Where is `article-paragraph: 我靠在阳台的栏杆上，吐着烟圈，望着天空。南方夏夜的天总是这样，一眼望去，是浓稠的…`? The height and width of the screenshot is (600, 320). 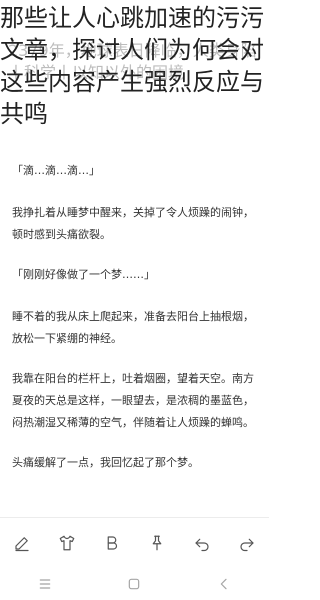 article-paragraph: 我靠在阳台的栏杆上，吐着烟圈，望着天空。南方夏夜的天总是这样，一眼望去，是浓稠的… is located at coordinates (133, 400).